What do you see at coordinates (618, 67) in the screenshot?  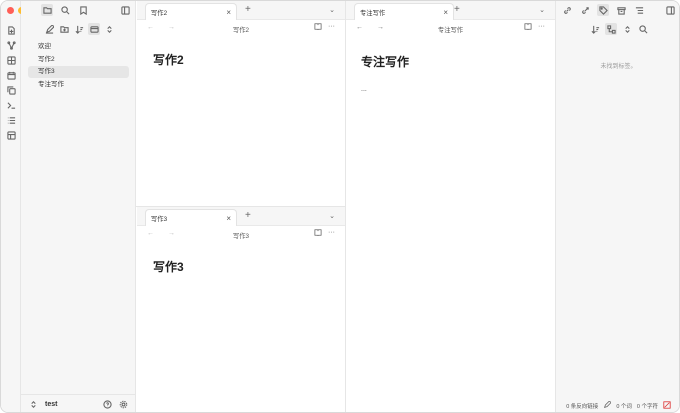 I see `no-tags-message: 未找到标签。` at bounding box center [618, 67].